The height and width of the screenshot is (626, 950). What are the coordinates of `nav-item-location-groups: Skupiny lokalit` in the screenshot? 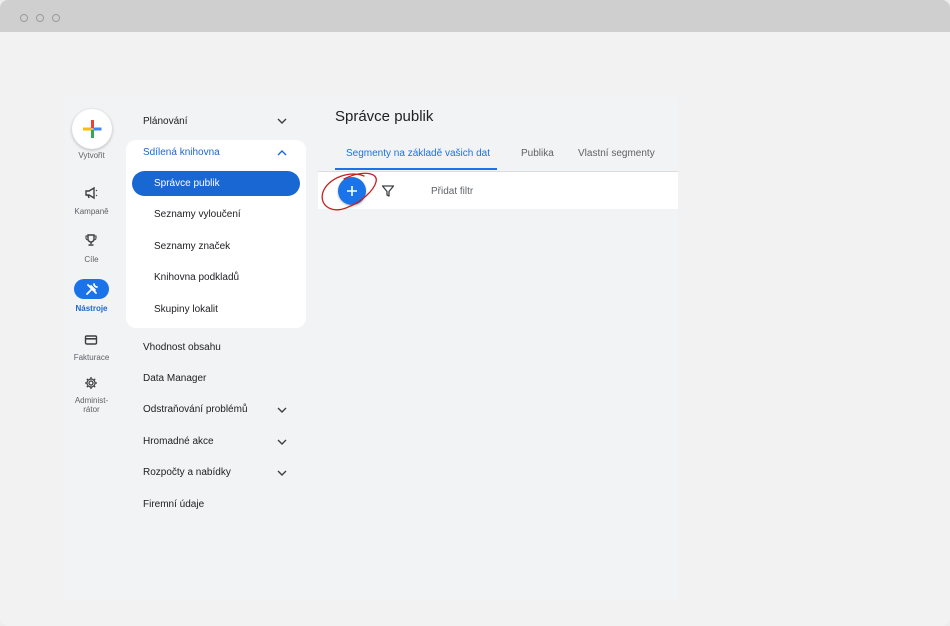 It's located at (186, 310).